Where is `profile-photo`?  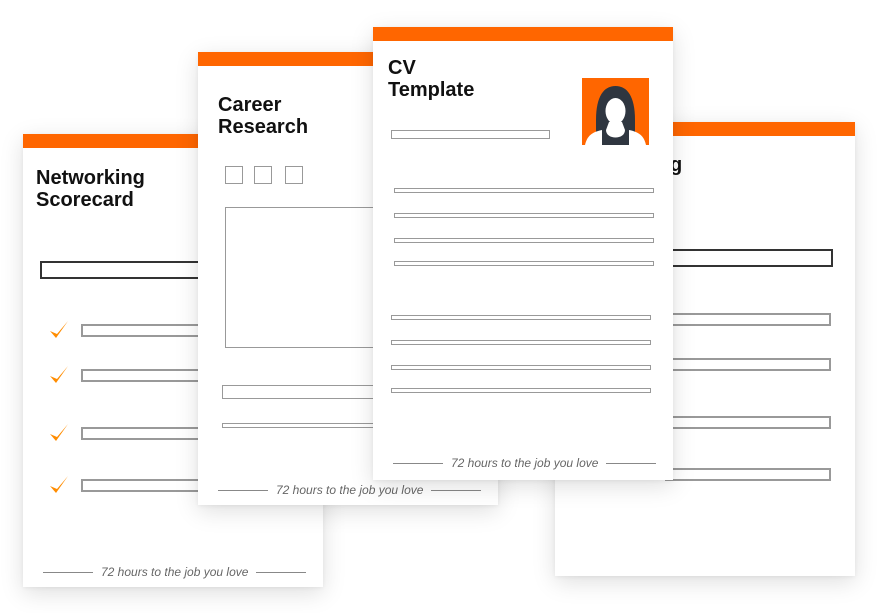
profile-photo is located at coordinates (615, 111).